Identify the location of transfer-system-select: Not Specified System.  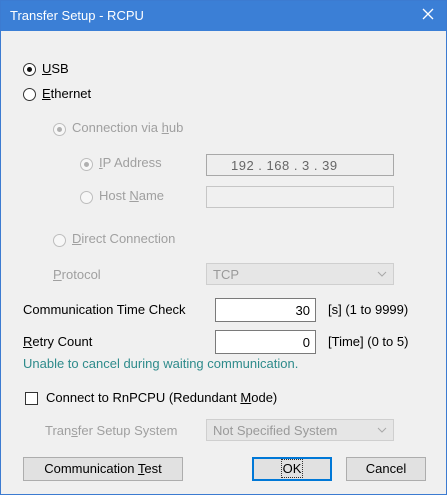
(300, 430).